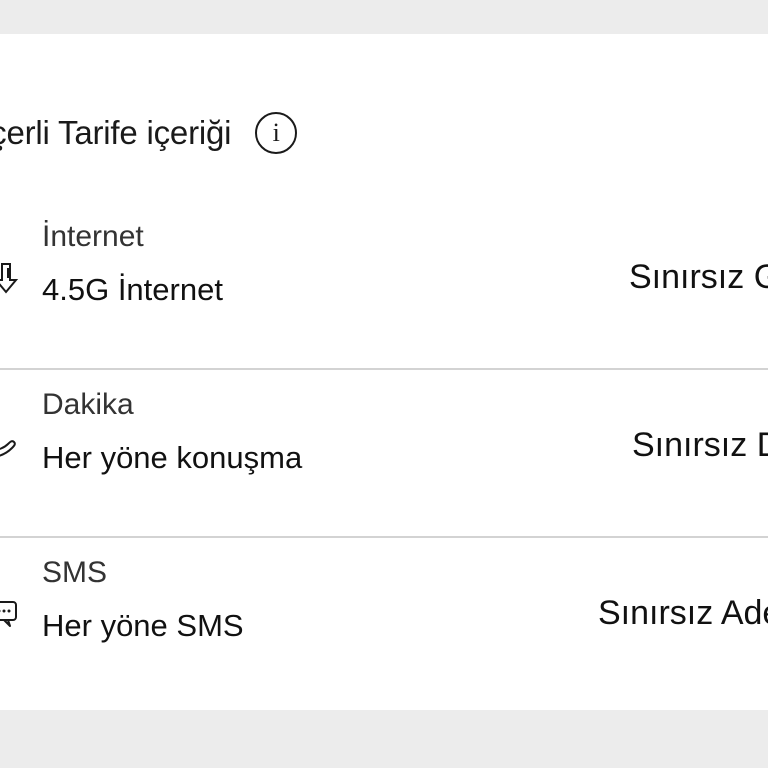 This screenshot has width=768, height=768. I want to click on section-title: eçerli Tarife içeriği, so click(116, 132).